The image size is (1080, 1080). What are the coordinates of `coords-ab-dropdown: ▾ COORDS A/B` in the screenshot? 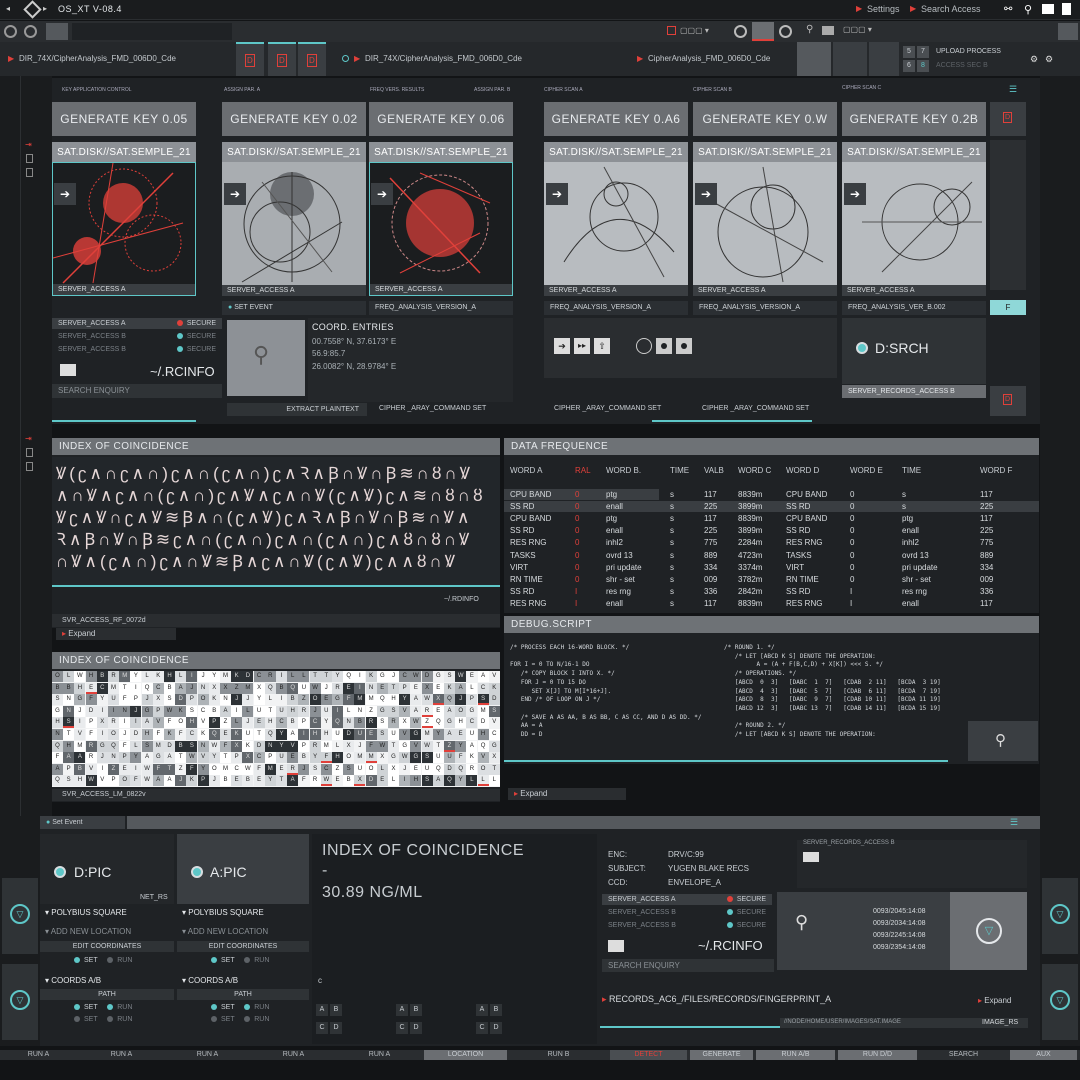 It's located at (73, 980).